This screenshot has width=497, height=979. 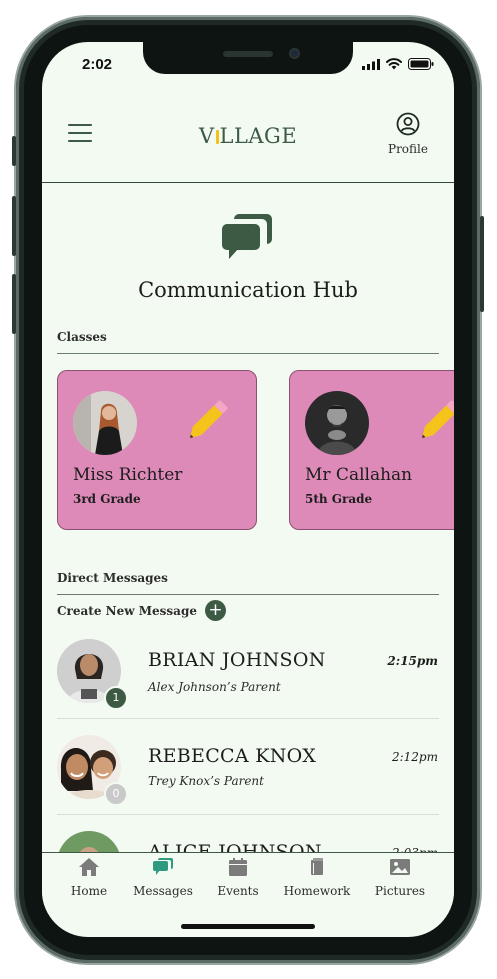 What do you see at coordinates (97, 64) in the screenshot?
I see `status-time: 2:02` at bounding box center [97, 64].